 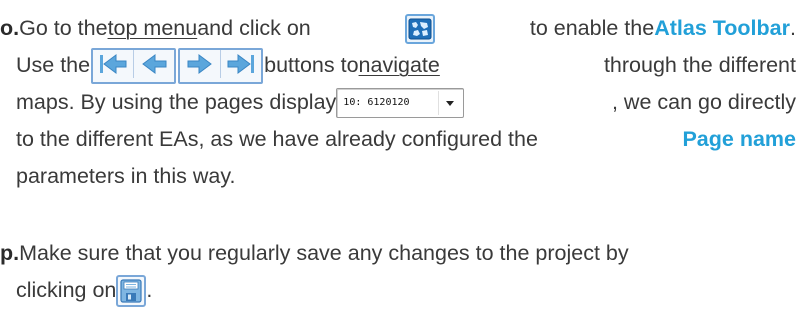 What do you see at coordinates (739, 139) in the screenshot?
I see `page-name-keyword: Page name` at bounding box center [739, 139].